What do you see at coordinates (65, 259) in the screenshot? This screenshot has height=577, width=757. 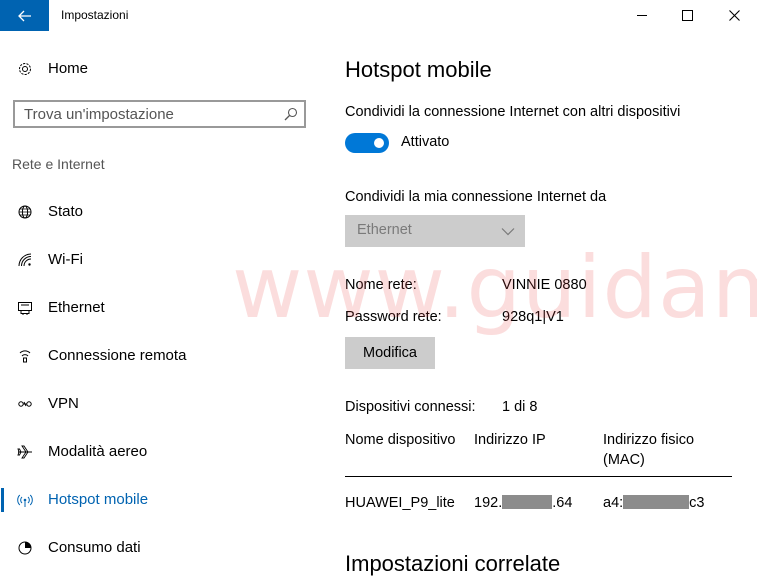 I see `sidebar-item-label: Wi-Fi` at bounding box center [65, 259].